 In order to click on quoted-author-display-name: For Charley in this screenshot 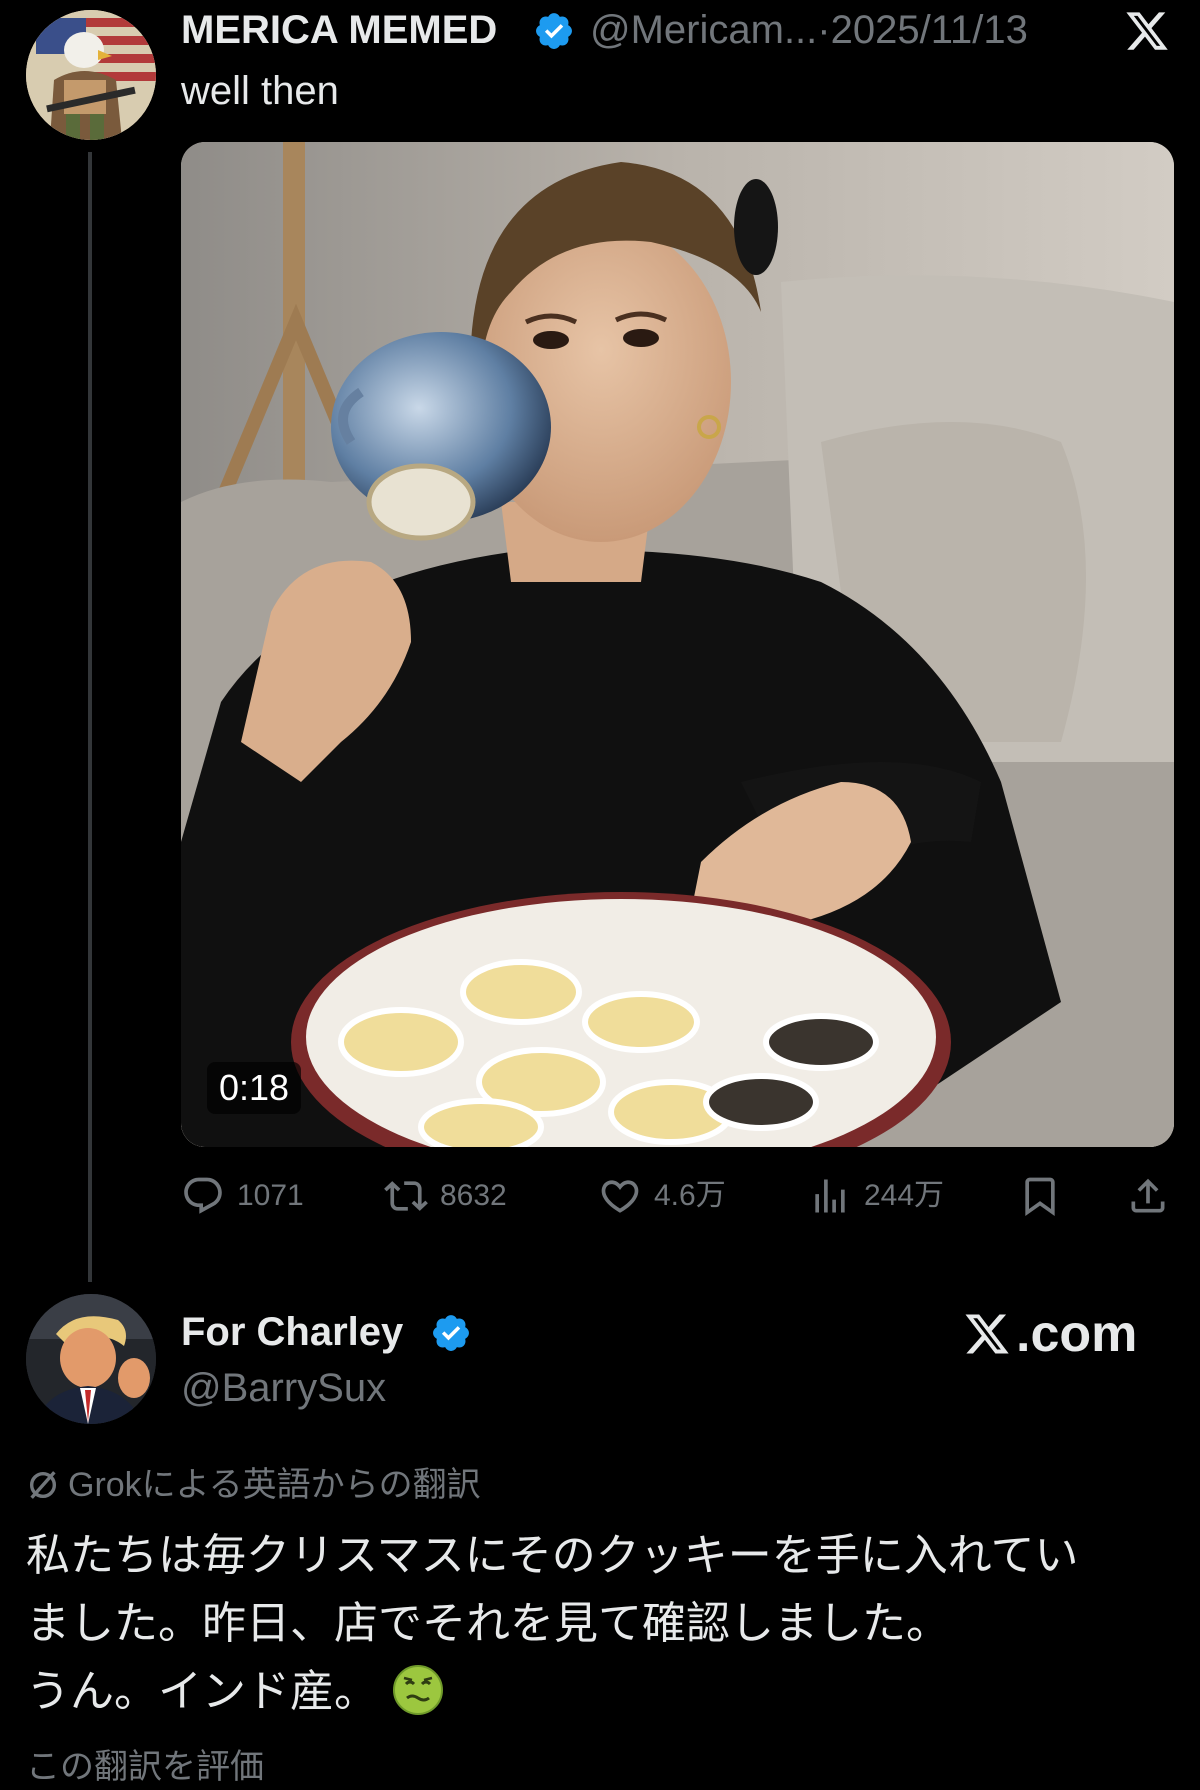, I will do `click(292, 1332)`.